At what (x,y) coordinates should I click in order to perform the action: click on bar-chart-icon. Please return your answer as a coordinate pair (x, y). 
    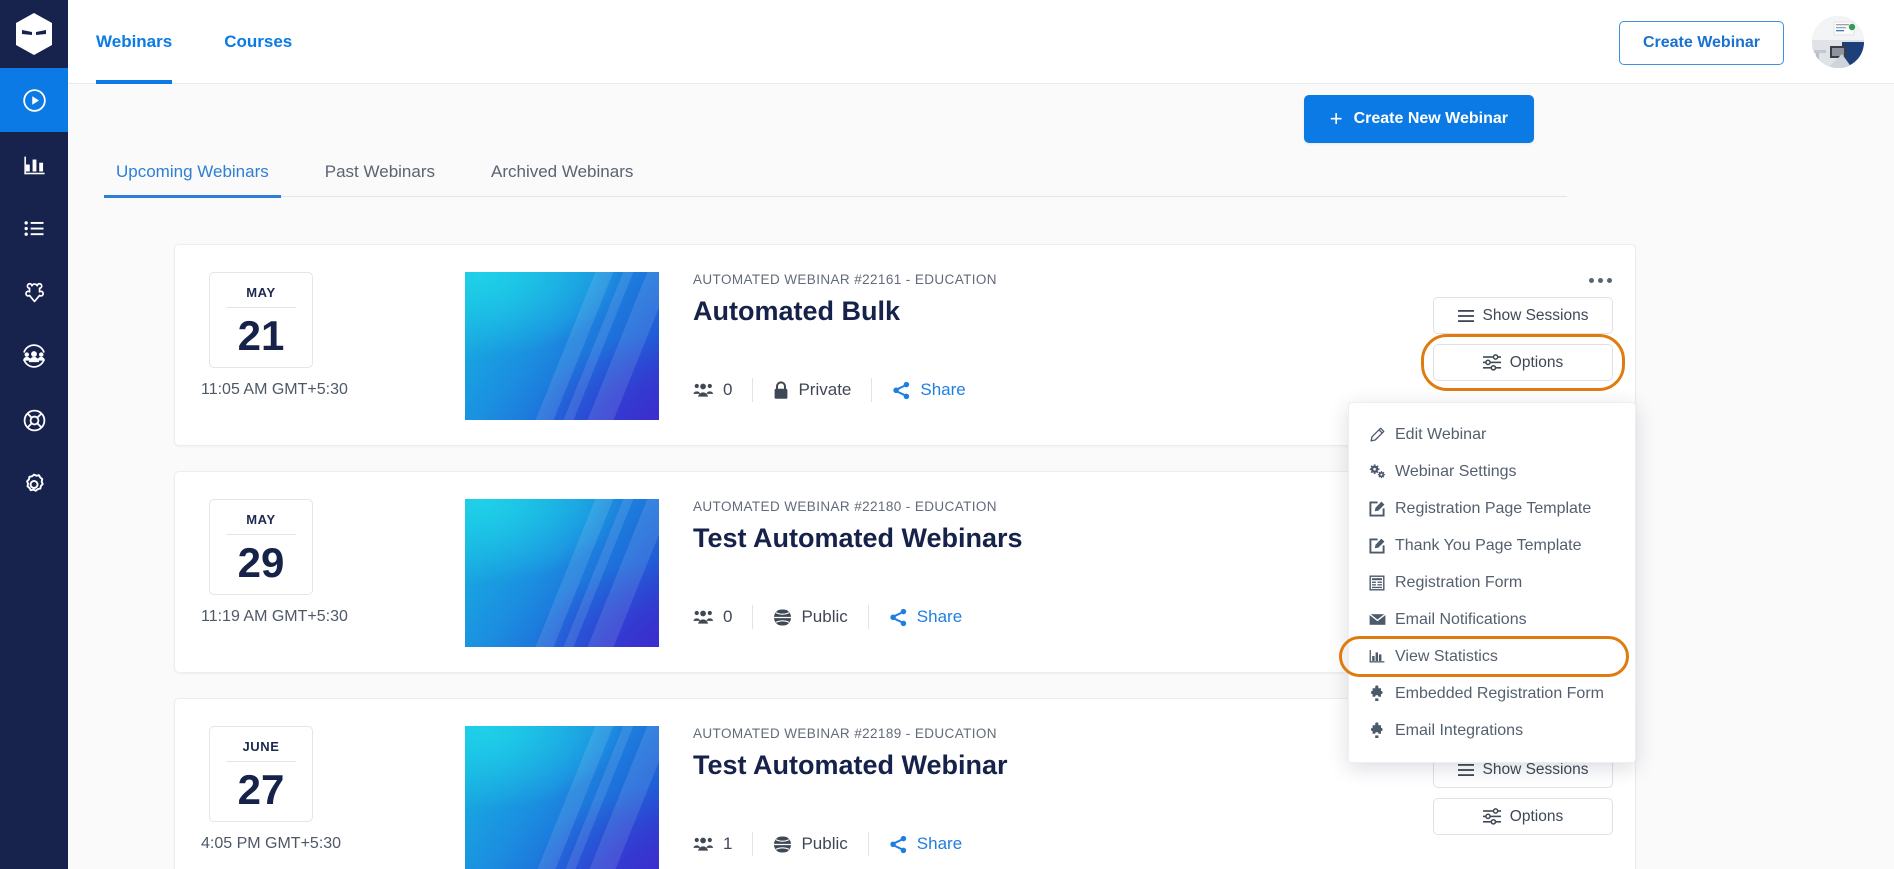
    Looking at the image, I should click on (34, 165).